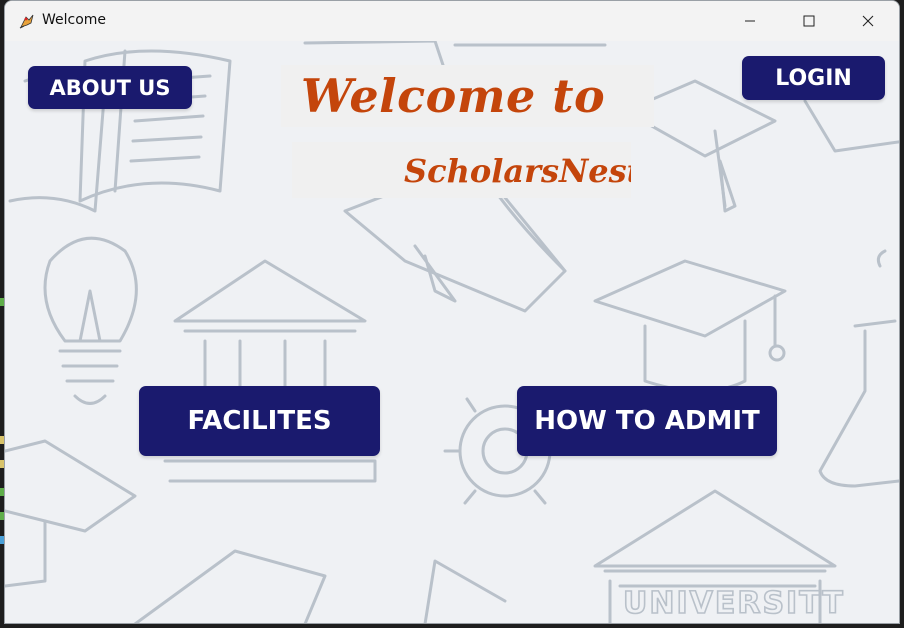  Describe the element at coordinates (259, 421) in the screenshot. I see `facilities-button: FACILITES` at that location.